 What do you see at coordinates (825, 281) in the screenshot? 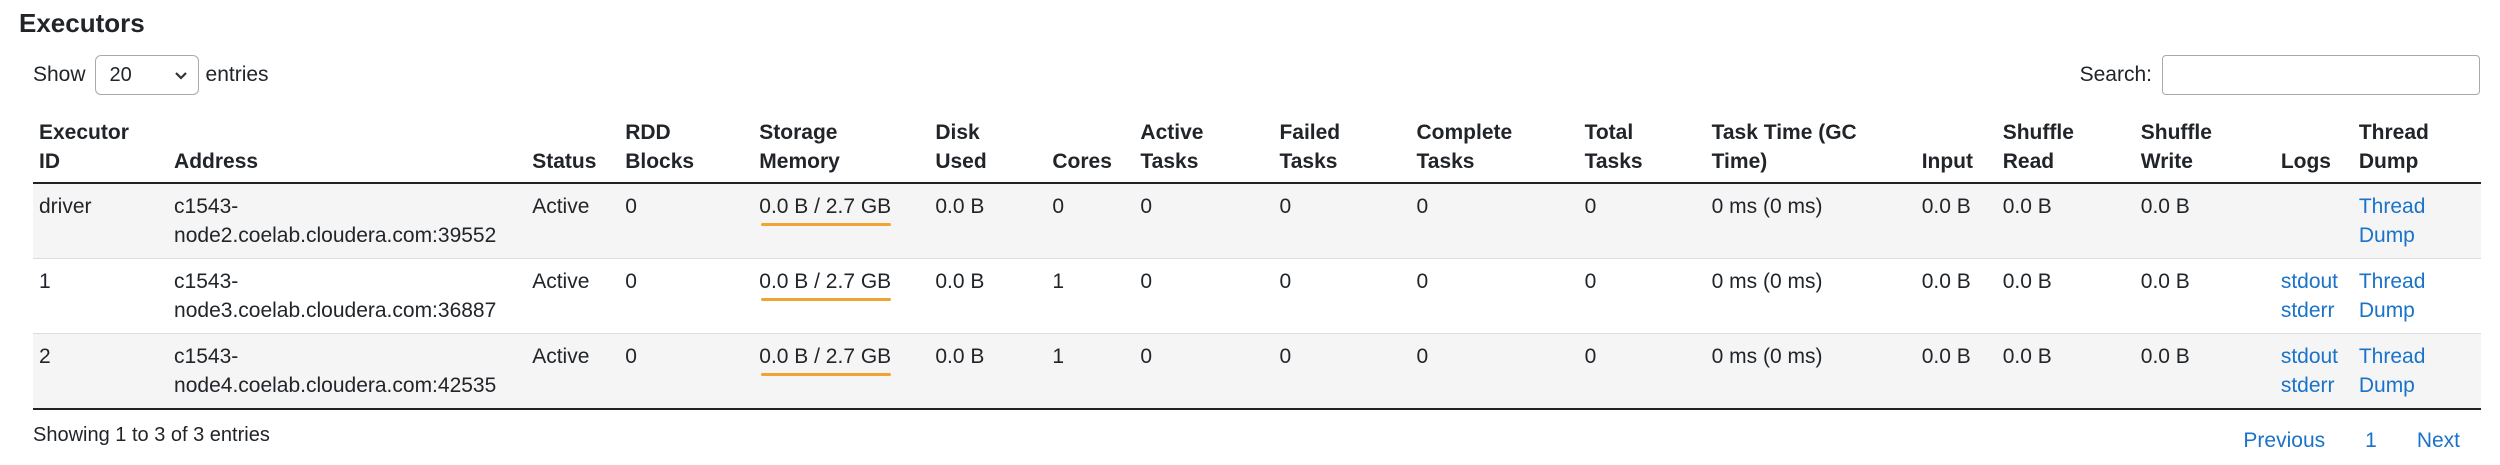
I see `storage-memory-value: 0.0 B / 2.7 GB` at bounding box center [825, 281].